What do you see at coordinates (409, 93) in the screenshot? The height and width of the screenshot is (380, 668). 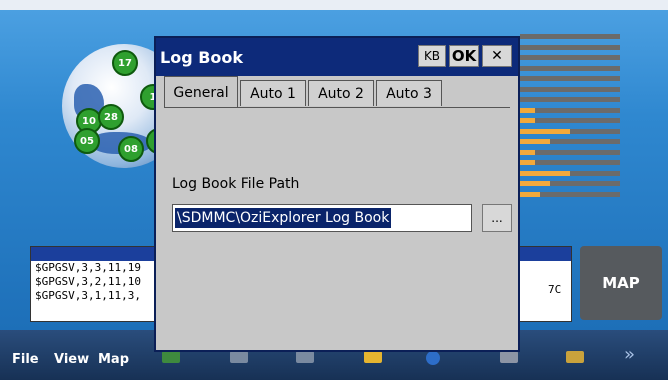 I see `tab-auto-3: Auto 3` at bounding box center [409, 93].